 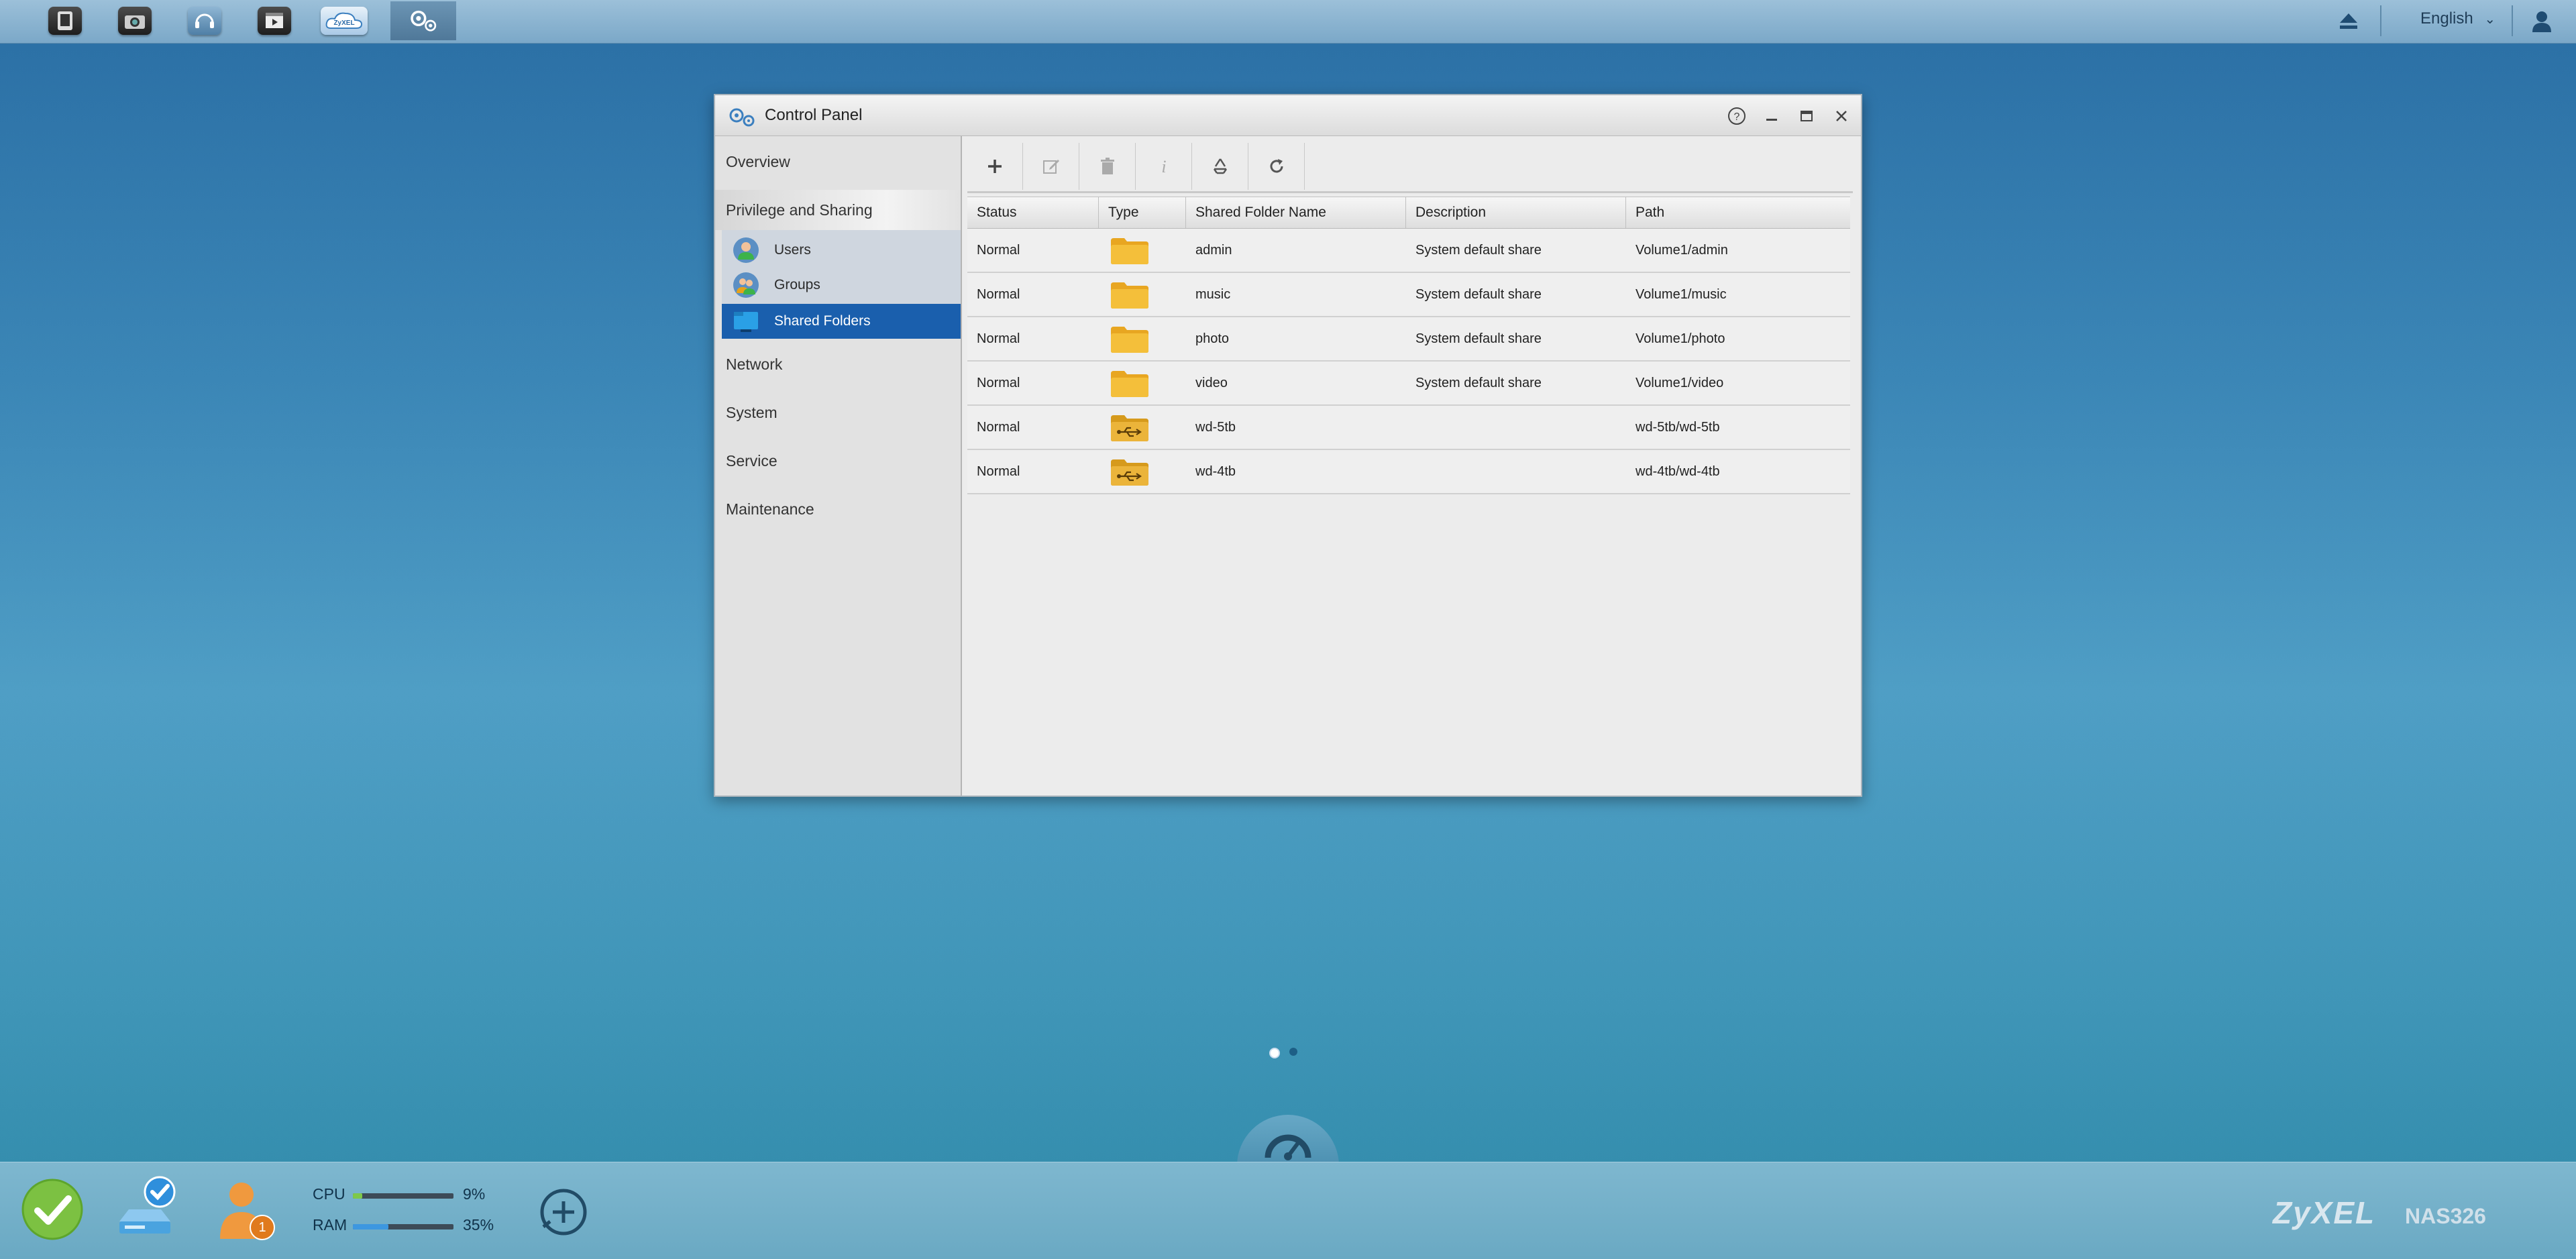 I want to click on refresh-icon, so click(x=1276, y=166).